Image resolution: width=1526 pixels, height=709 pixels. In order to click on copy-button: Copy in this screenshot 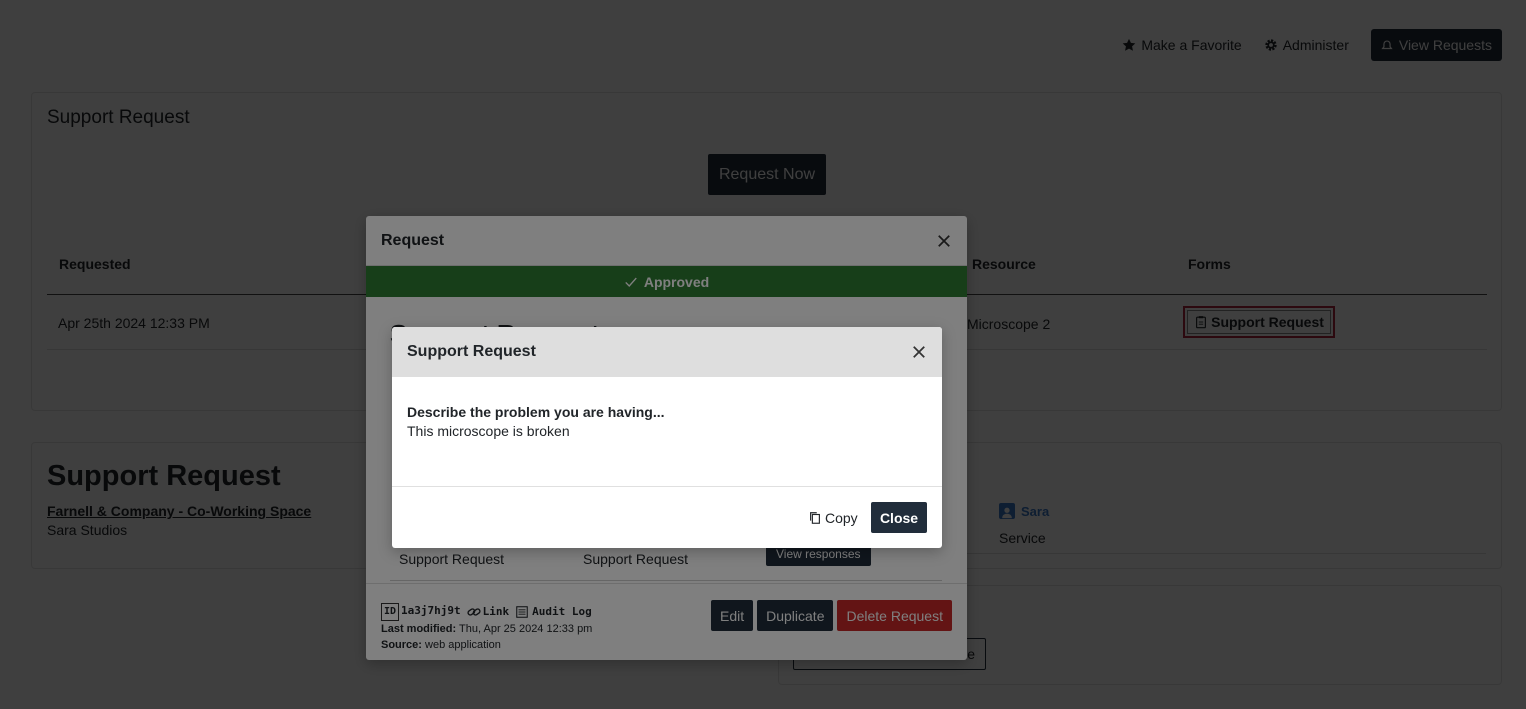, I will do `click(833, 518)`.